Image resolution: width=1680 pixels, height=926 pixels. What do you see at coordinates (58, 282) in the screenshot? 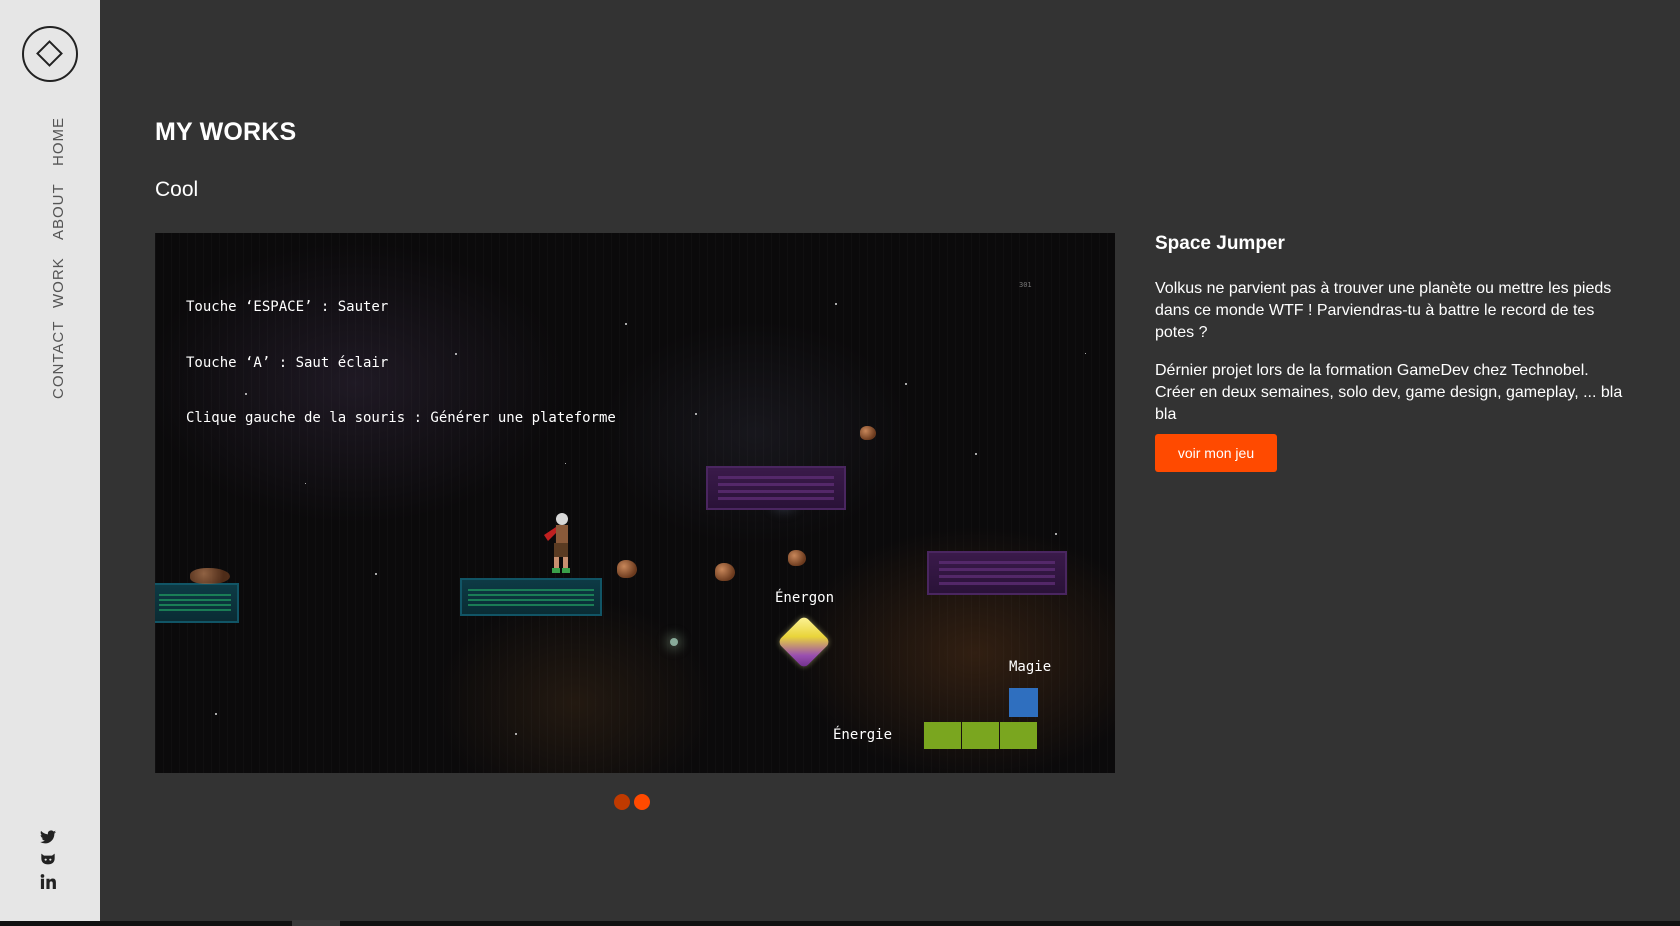
I see `nav-work: WORK` at bounding box center [58, 282].